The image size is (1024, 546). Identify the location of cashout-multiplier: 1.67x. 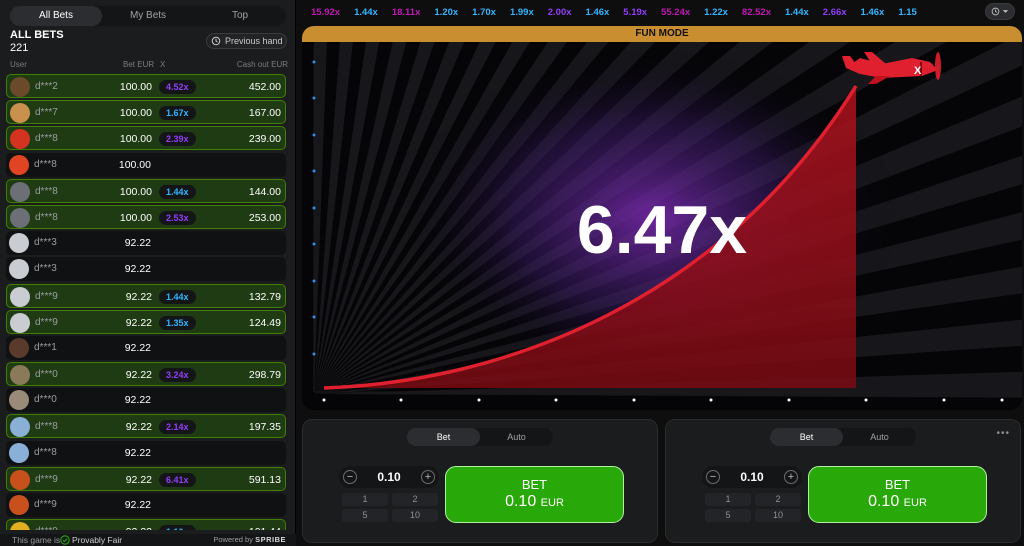
(177, 113).